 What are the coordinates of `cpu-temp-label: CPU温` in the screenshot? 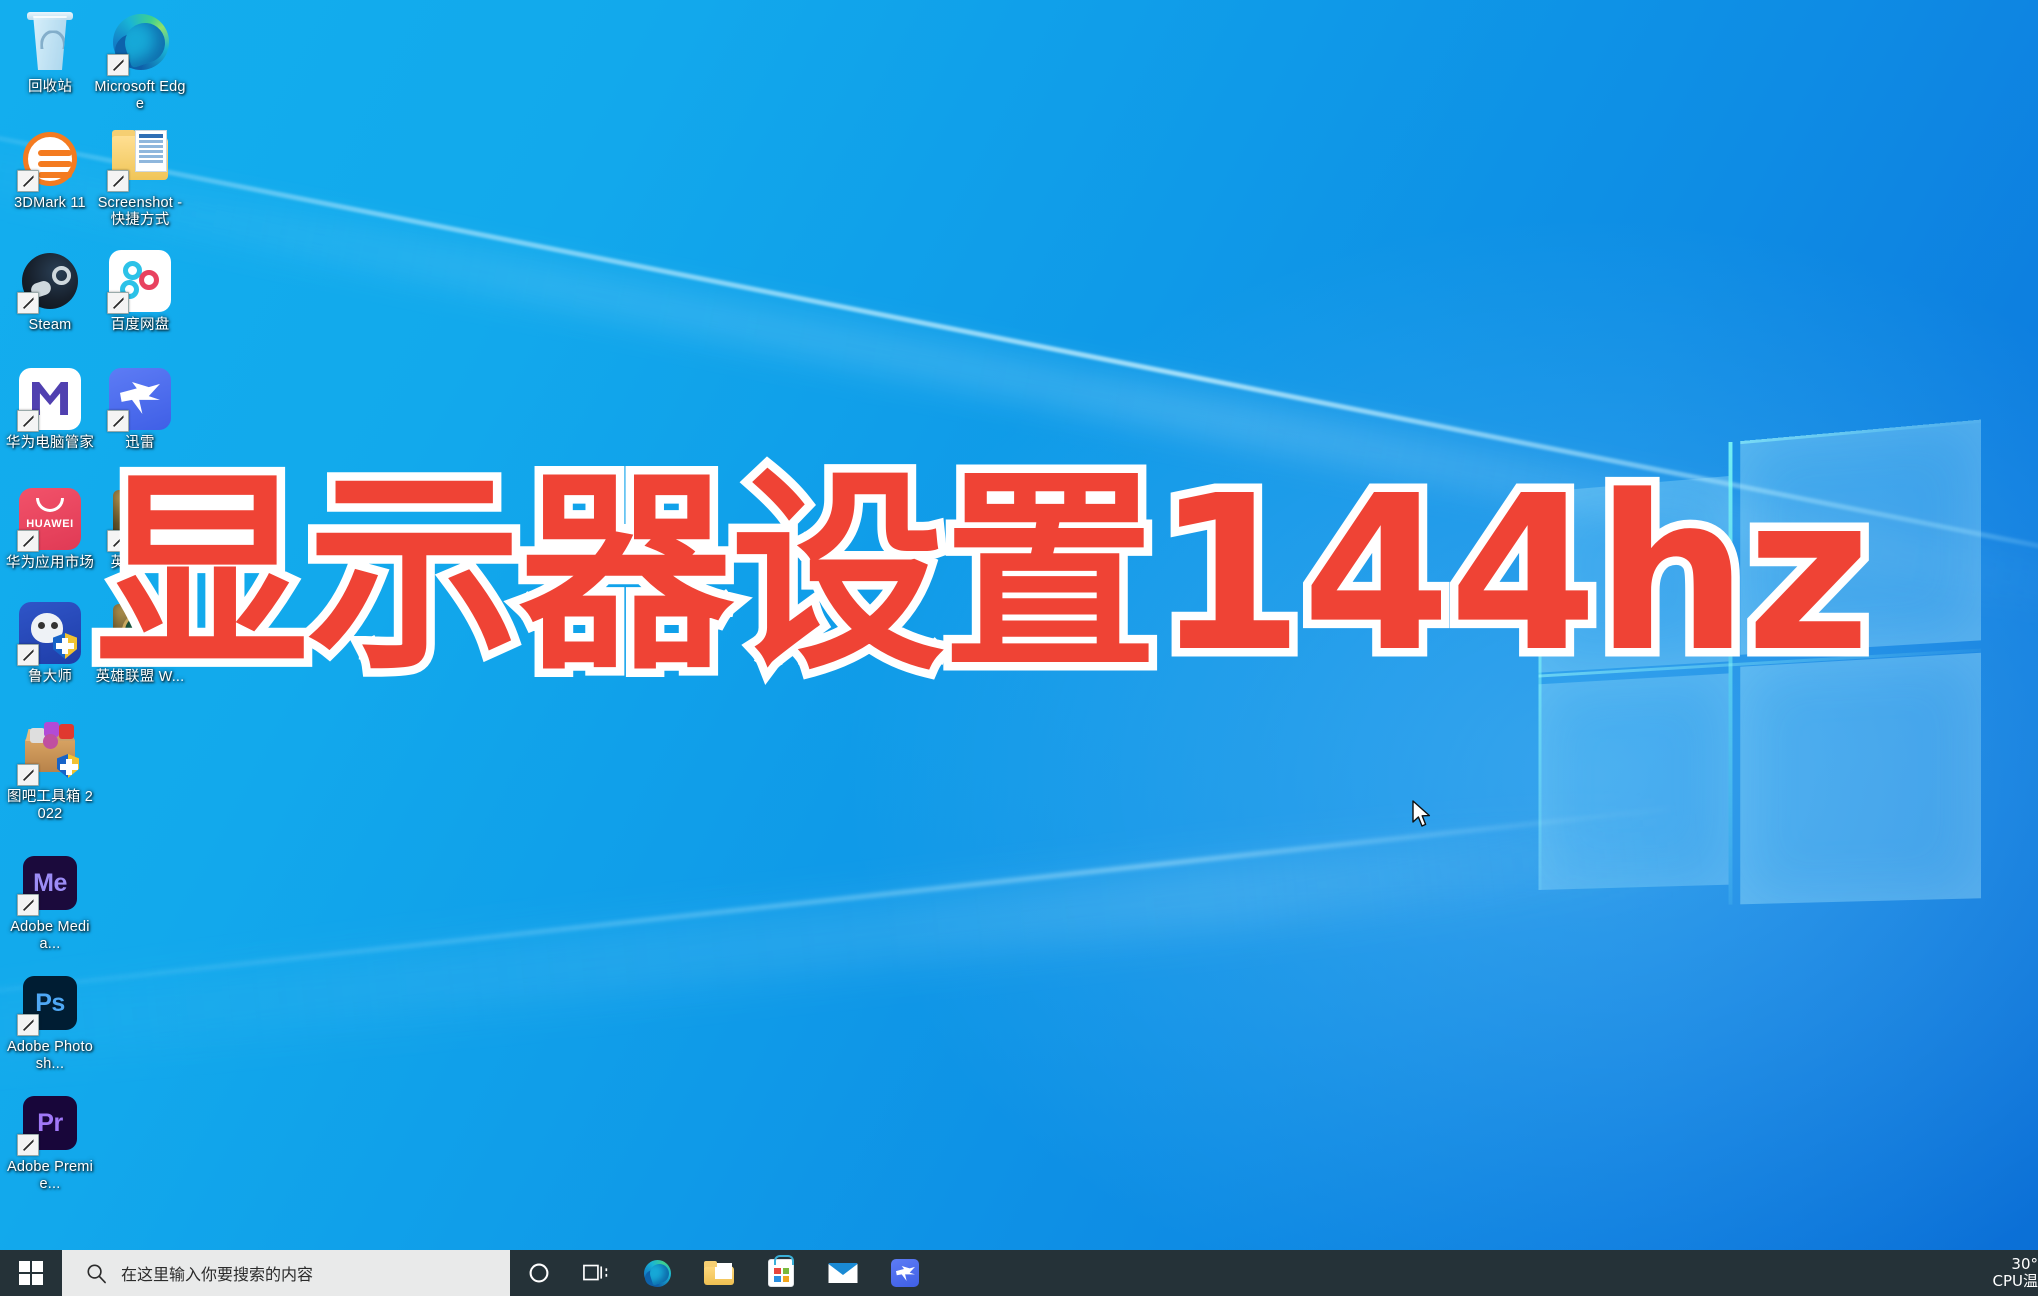 It's located at (2015, 1281).